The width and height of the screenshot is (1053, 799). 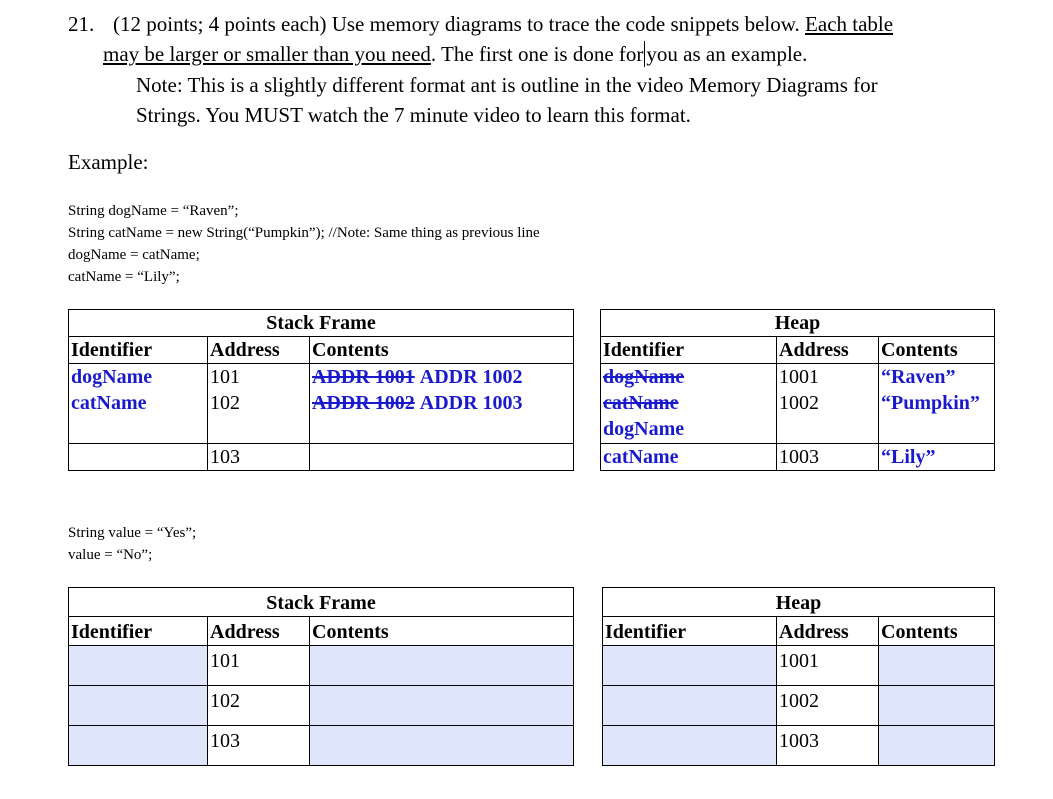 I want to click on table-row: 1001, so click(x=799, y=665).